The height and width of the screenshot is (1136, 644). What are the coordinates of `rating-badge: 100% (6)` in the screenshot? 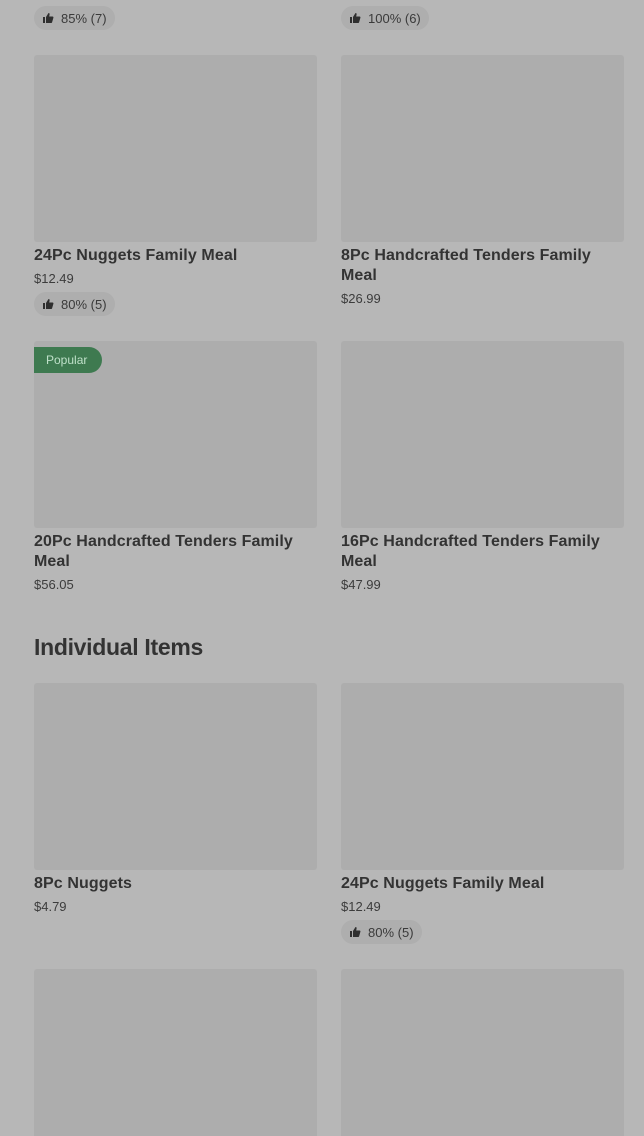 It's located at (385, 18).